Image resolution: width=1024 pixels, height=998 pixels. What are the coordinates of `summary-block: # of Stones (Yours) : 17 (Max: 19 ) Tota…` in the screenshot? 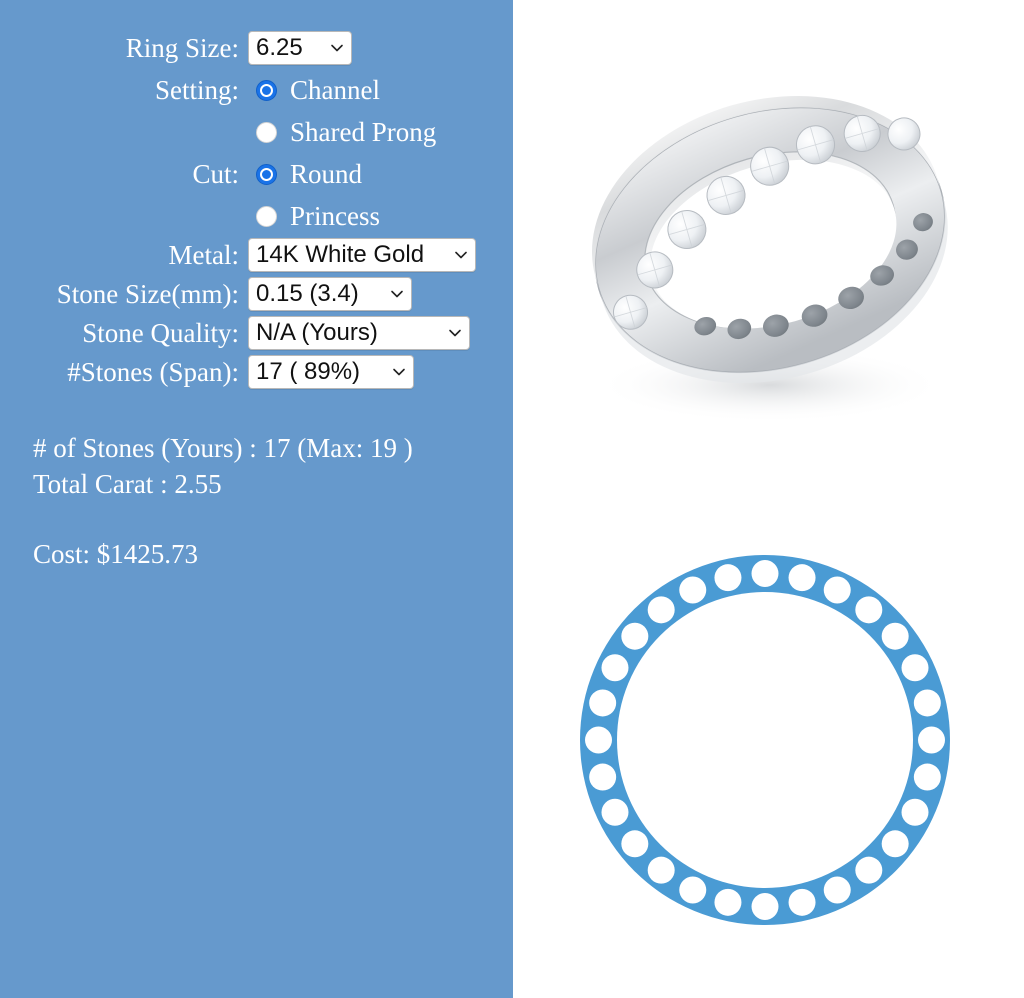 It's located at (268, 501).